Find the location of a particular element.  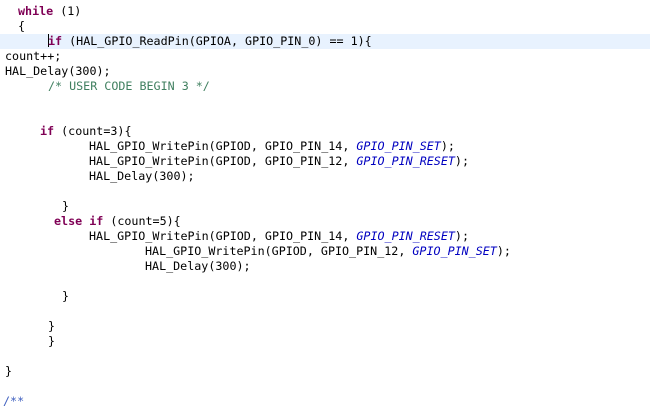

code-line: while (1) is located at coordinates (49, 11).